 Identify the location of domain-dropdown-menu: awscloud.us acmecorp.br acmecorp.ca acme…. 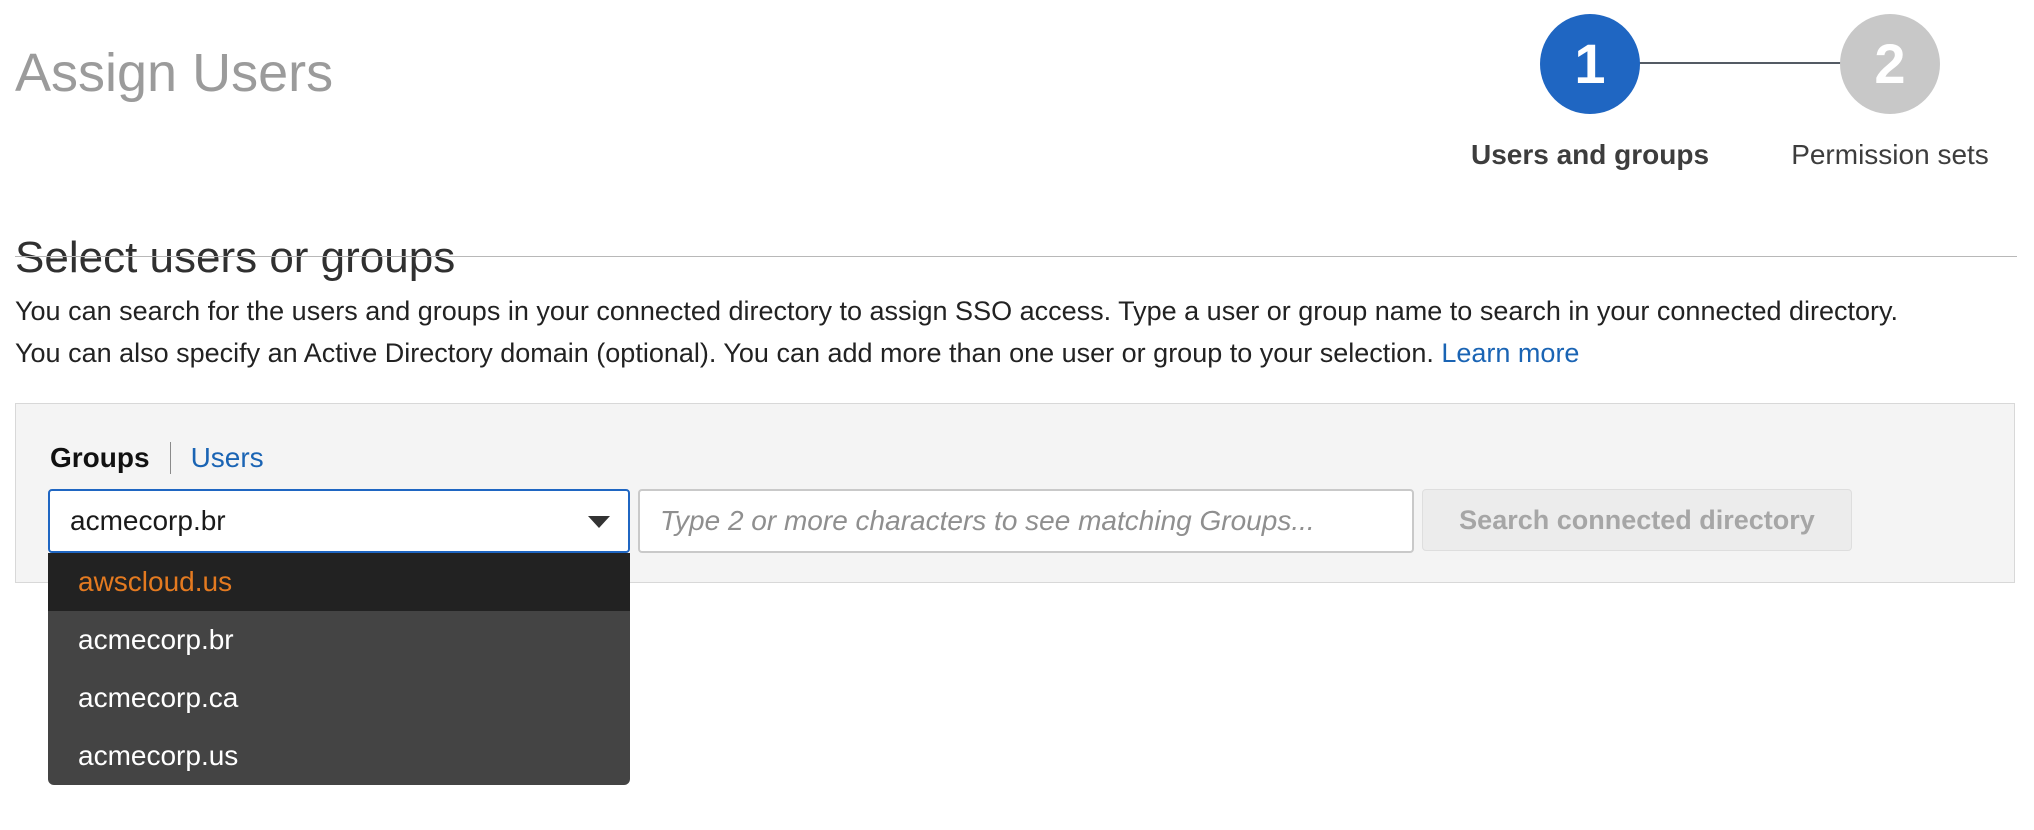
(339, 669).